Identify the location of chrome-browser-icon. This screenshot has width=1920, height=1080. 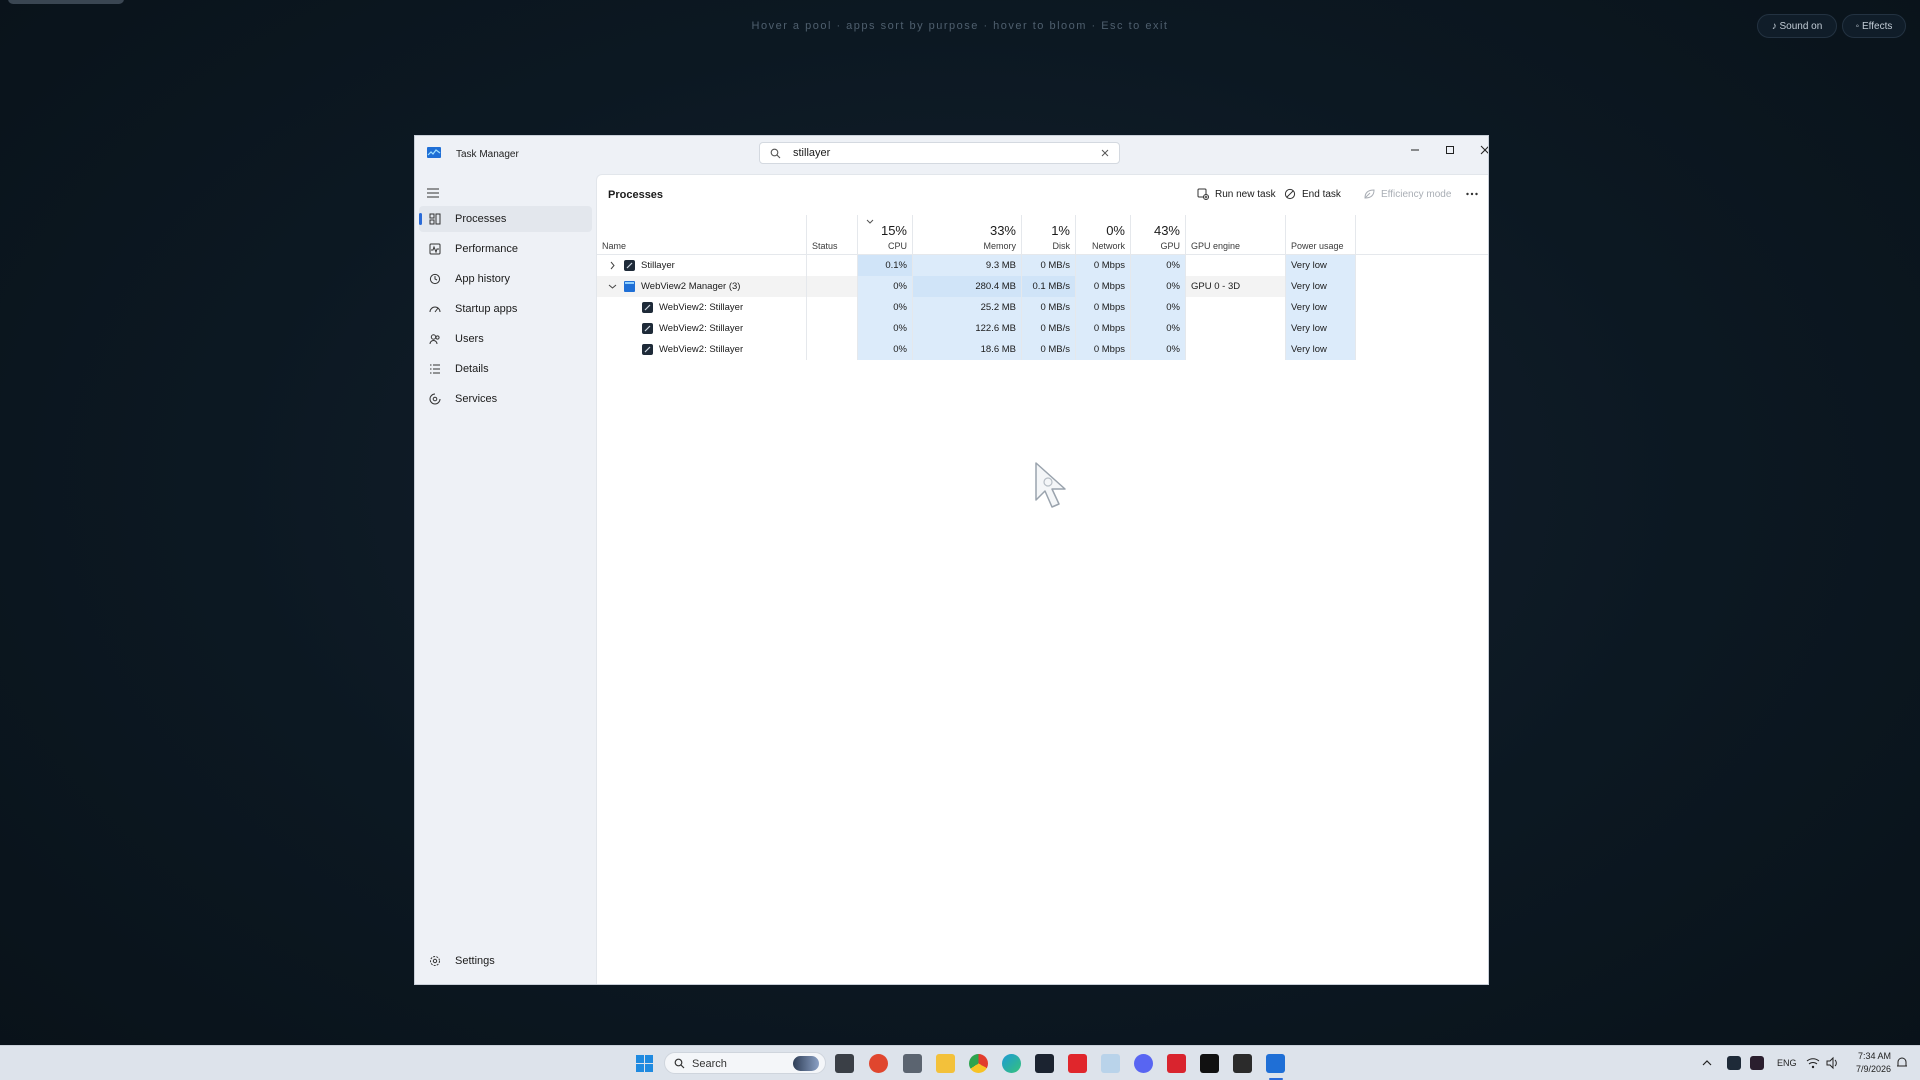
(978, 1063).